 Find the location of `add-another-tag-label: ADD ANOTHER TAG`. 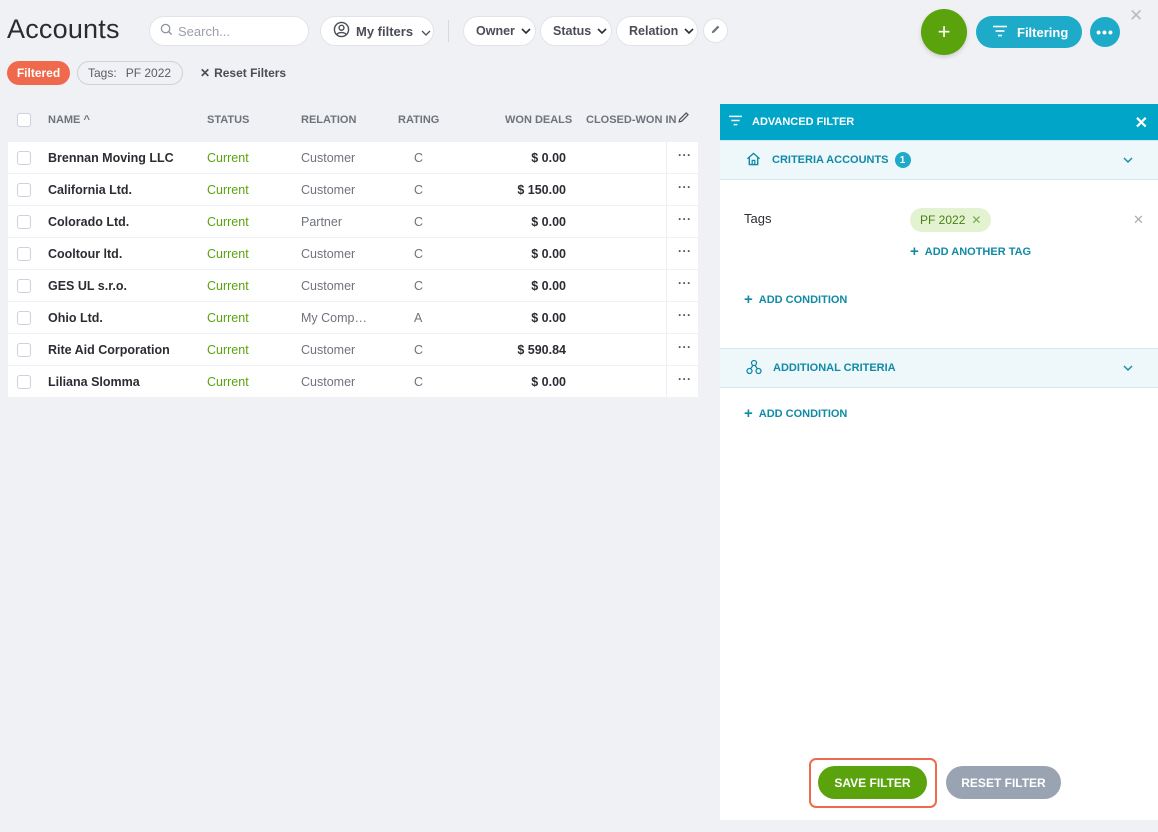

add-another-tag-label: ADD ANOTHER TAG is located at coordinates (978, 251).